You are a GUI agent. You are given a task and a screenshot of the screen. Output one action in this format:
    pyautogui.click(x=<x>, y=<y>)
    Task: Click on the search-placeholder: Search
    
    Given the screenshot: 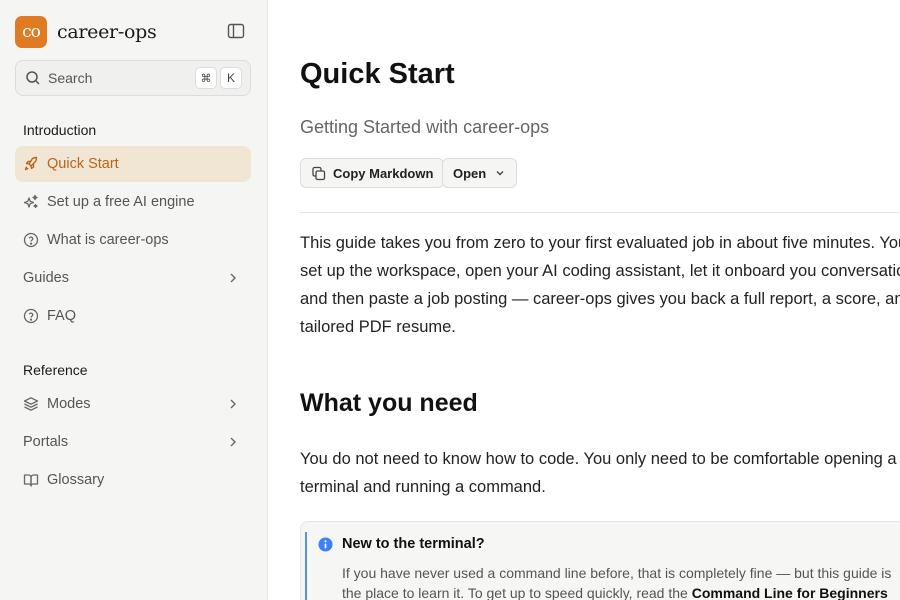 What is the action you would take?
    pyautogui.click(x=70, y=78)
    